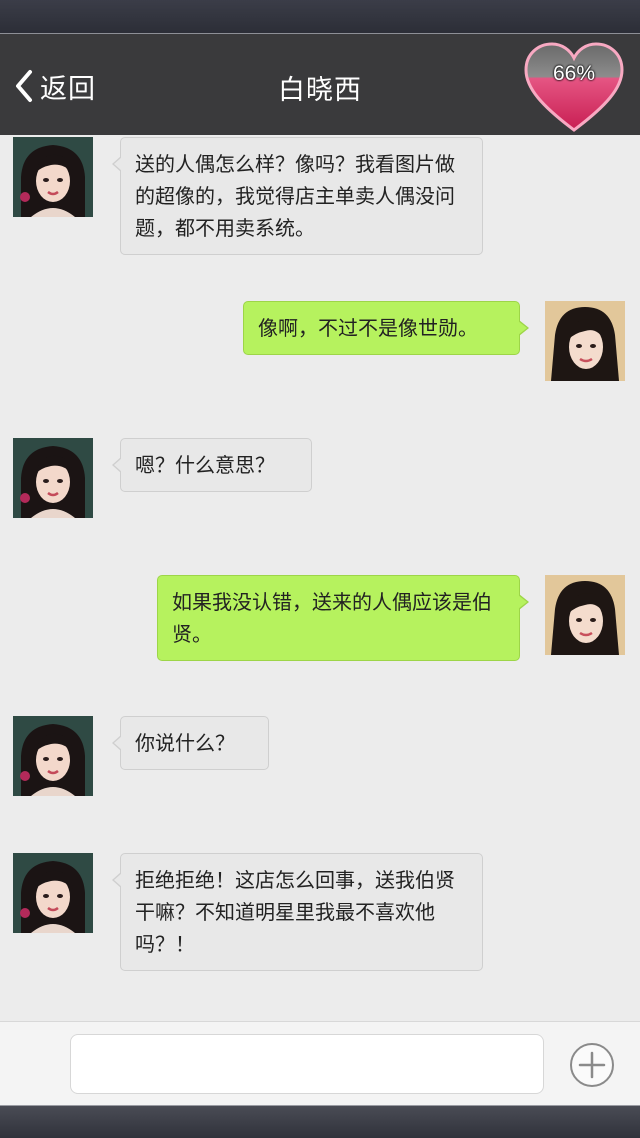 This screenshot has height=1138, width=640. I want to click on add-button, so click(592, 1065).